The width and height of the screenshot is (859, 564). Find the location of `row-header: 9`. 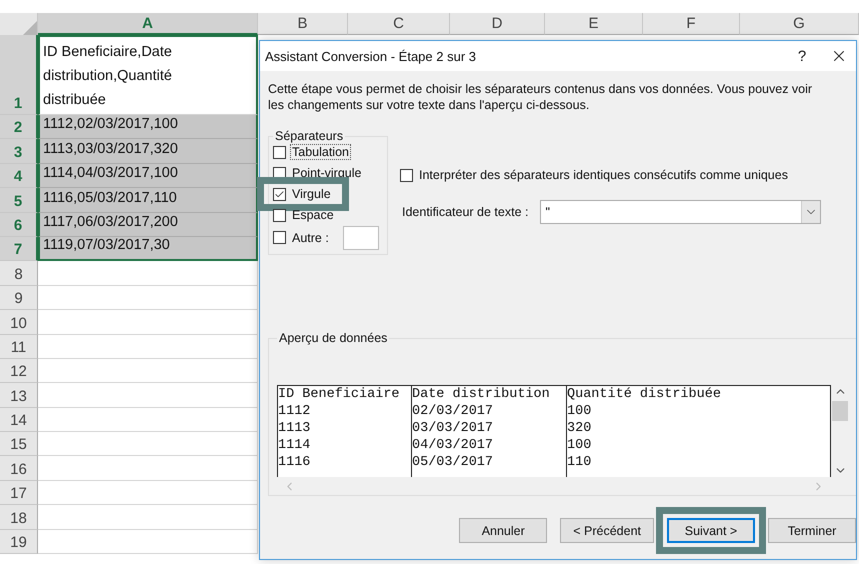

row-header: 9 is located at coordinates (19, 298).